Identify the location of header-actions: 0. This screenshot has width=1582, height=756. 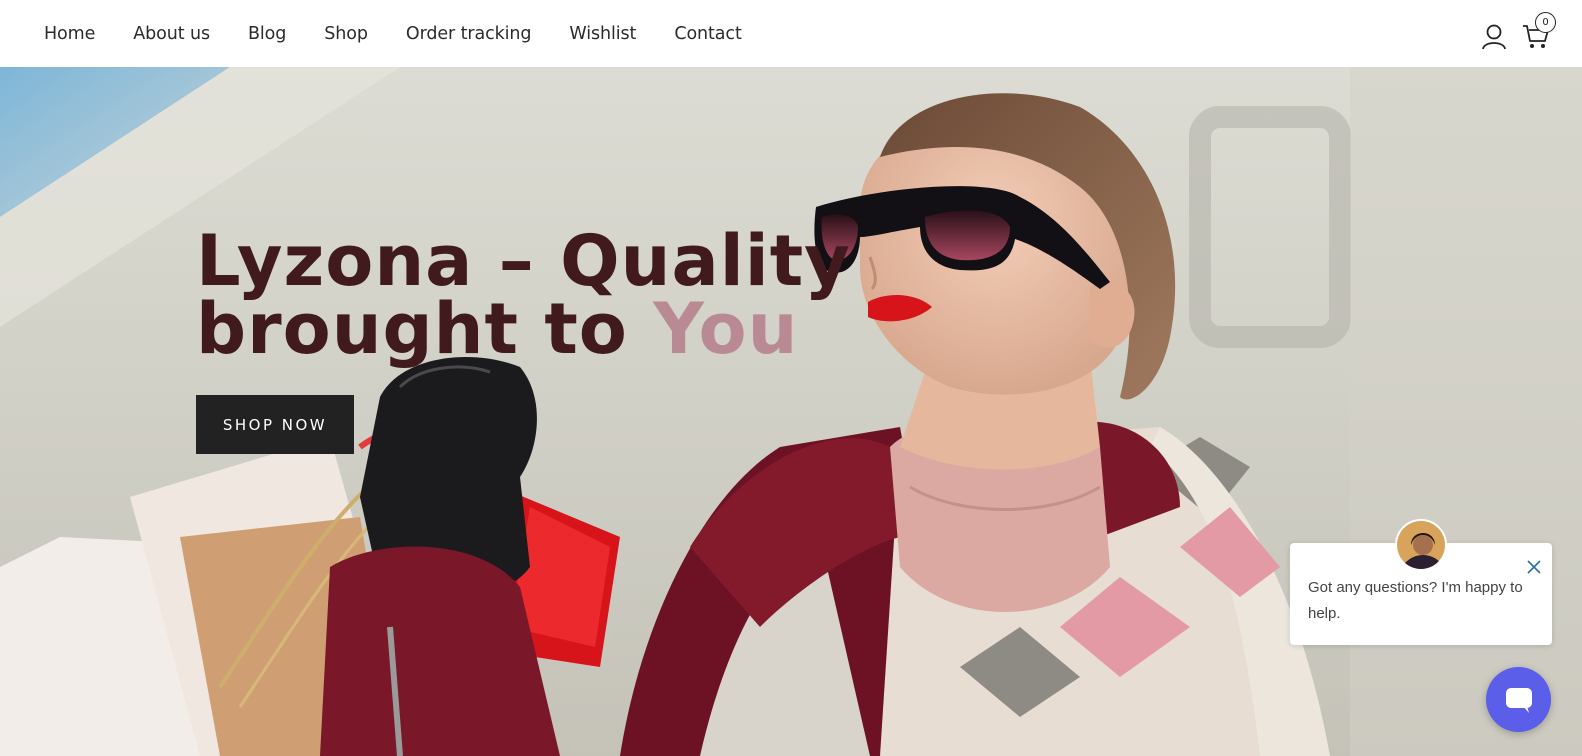
(1518, 31).